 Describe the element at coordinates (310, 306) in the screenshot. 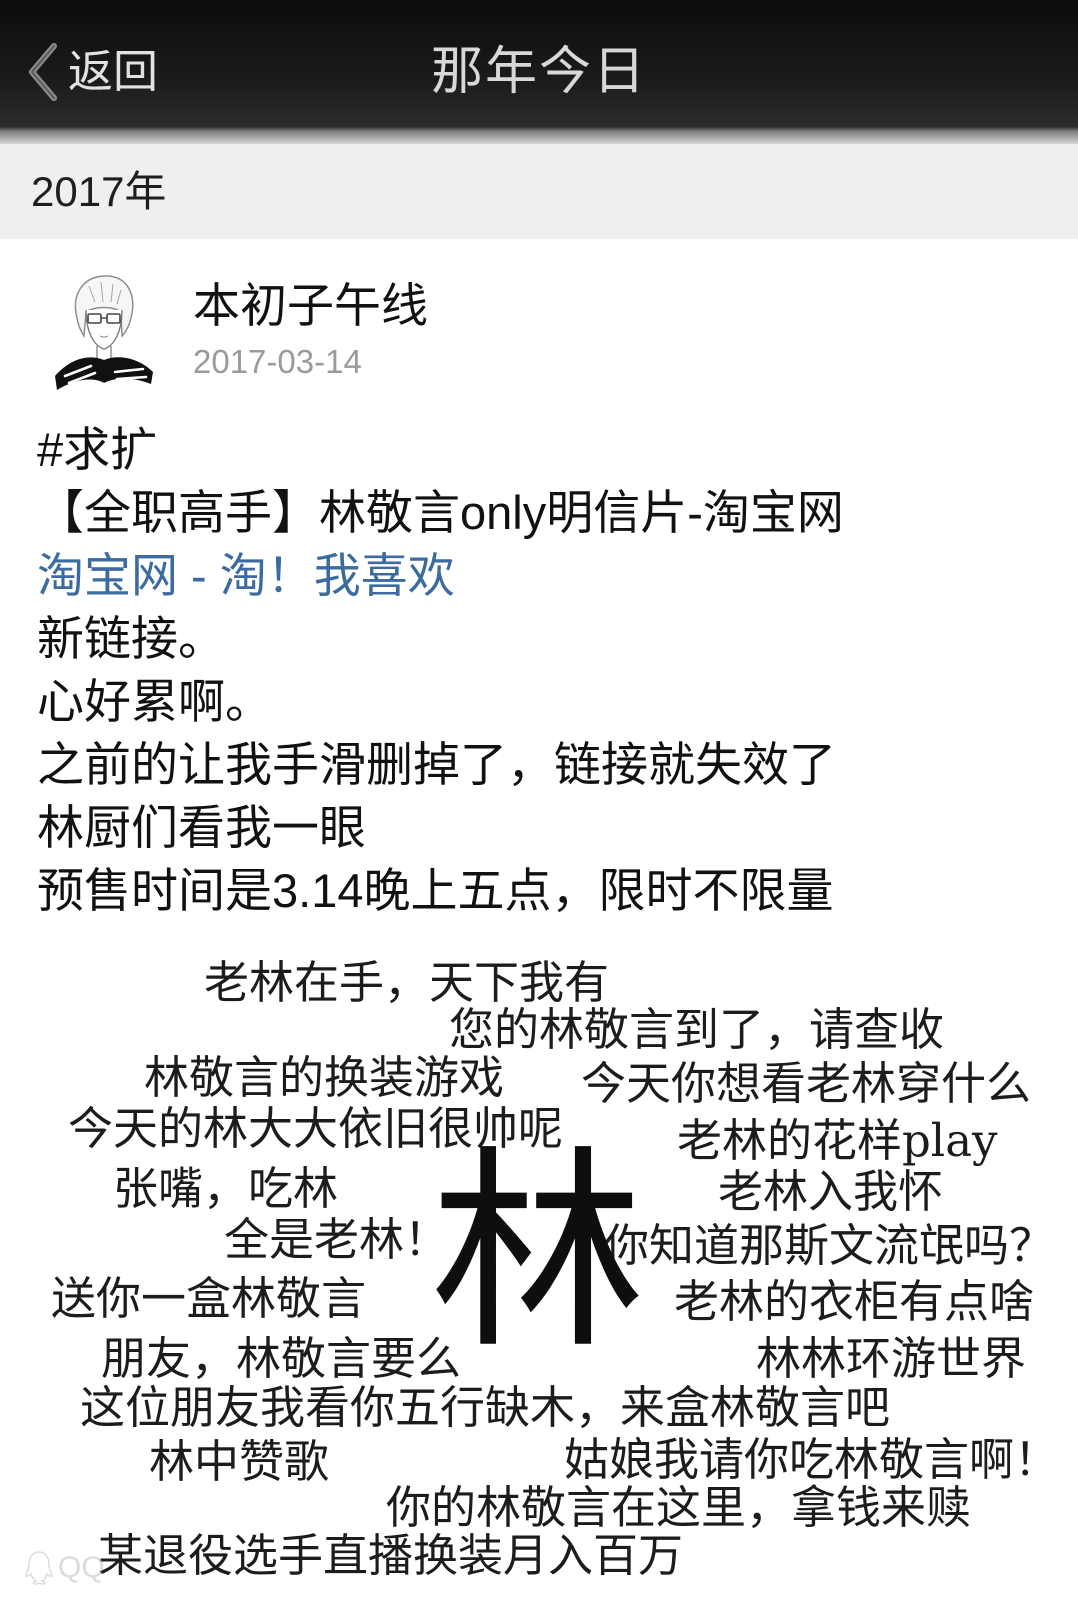

I see `author-name: 本初子午线` at that location.